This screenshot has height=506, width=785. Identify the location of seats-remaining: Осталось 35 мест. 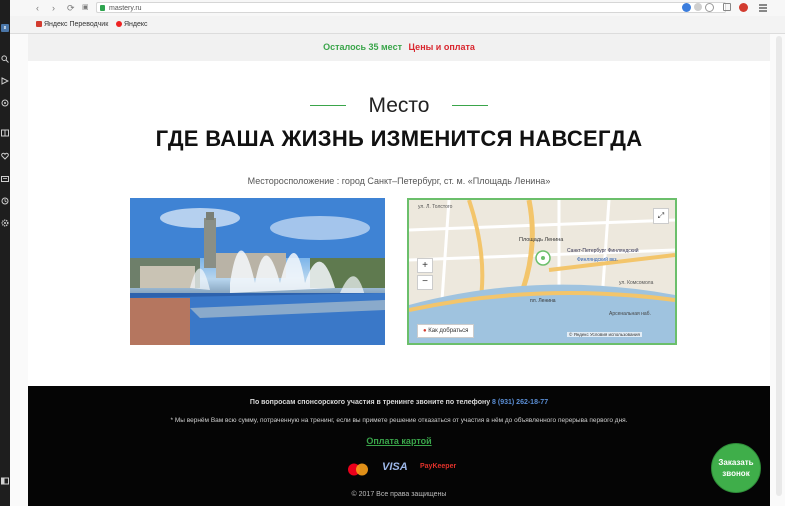
(362, 47).